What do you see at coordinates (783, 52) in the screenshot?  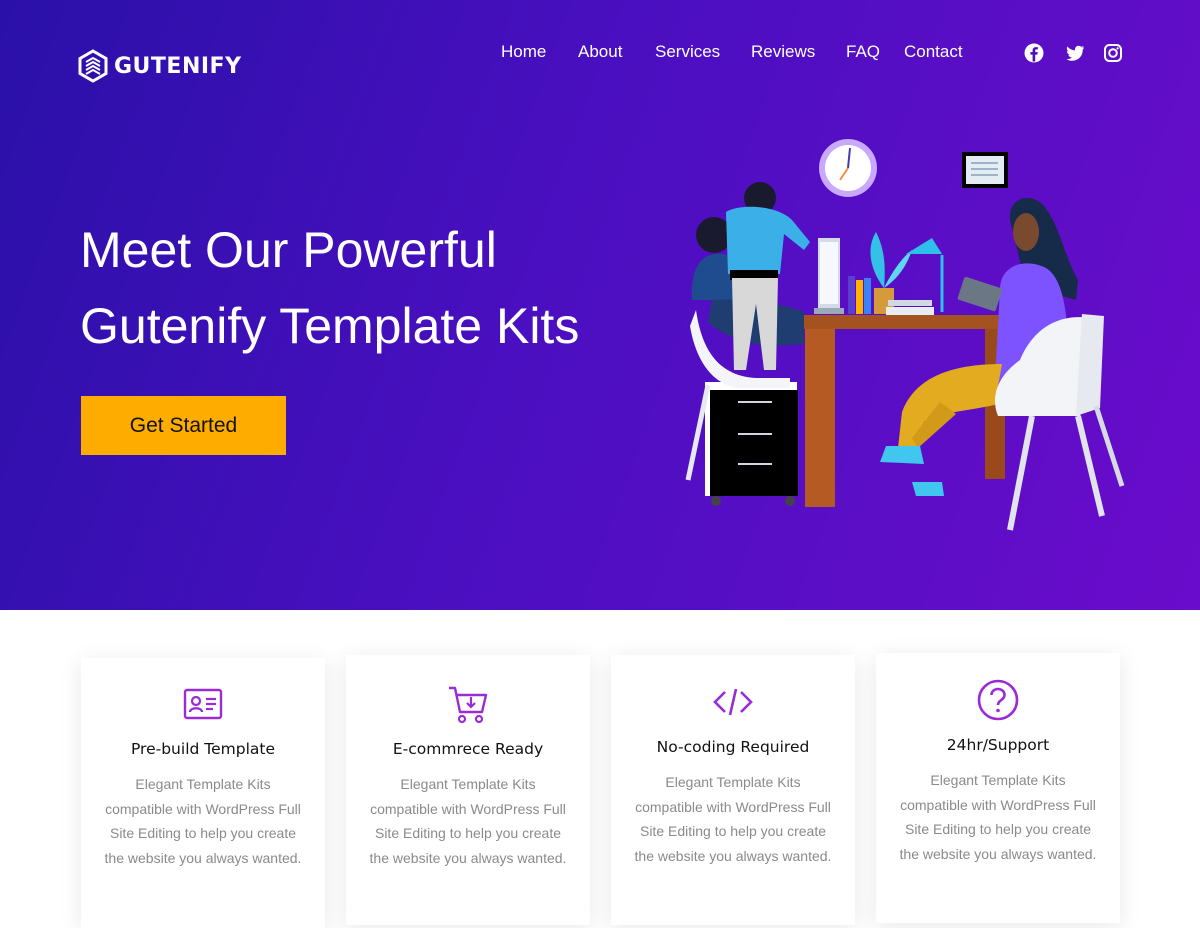 I see `nav-reviews: Reviews` at bounding box center [783, 52].